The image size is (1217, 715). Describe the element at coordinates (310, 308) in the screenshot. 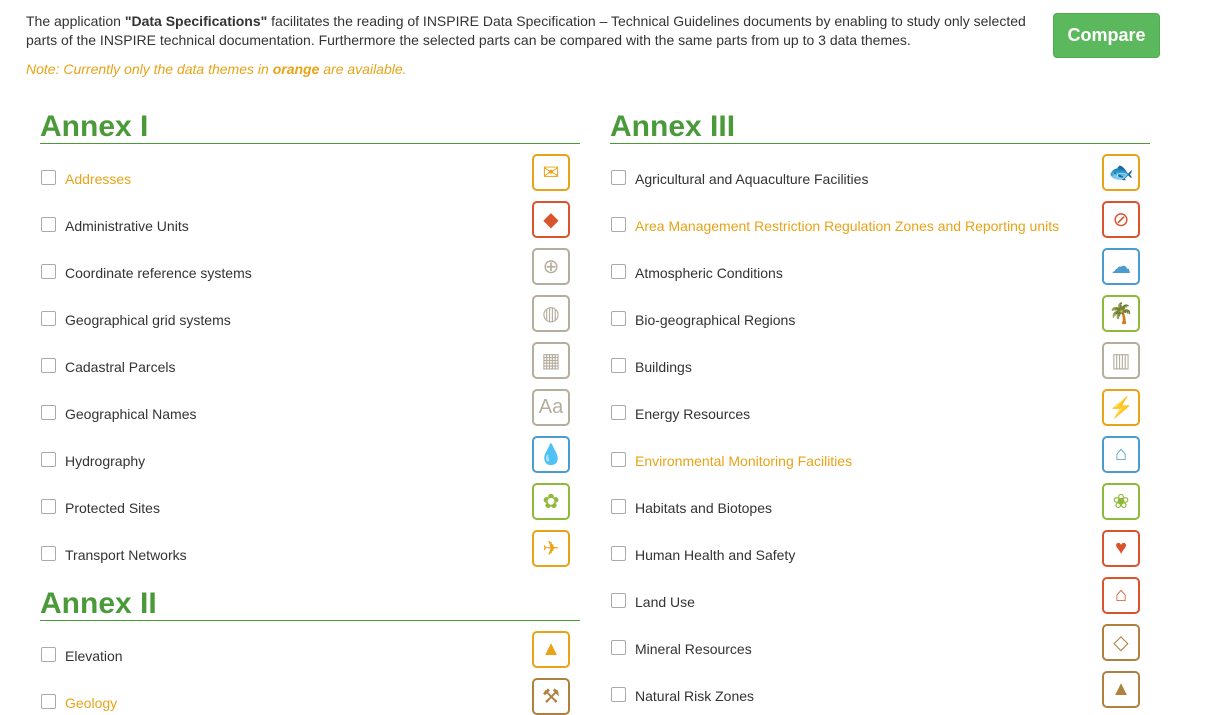

I see `theme-row: Geographical grid systems ◍` at that location.